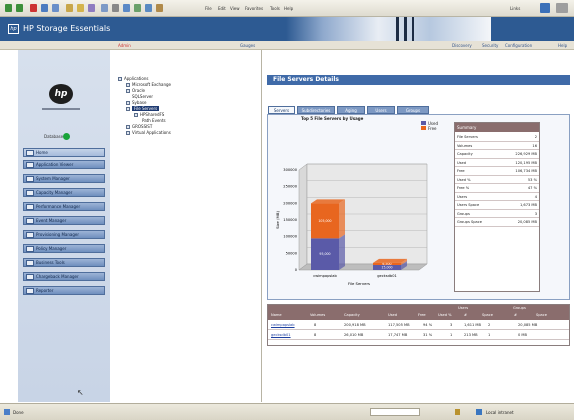 Image resolution: width=574 pixels, height=420 pixels. I want to click on summary-key: Users, so click(462, 196).